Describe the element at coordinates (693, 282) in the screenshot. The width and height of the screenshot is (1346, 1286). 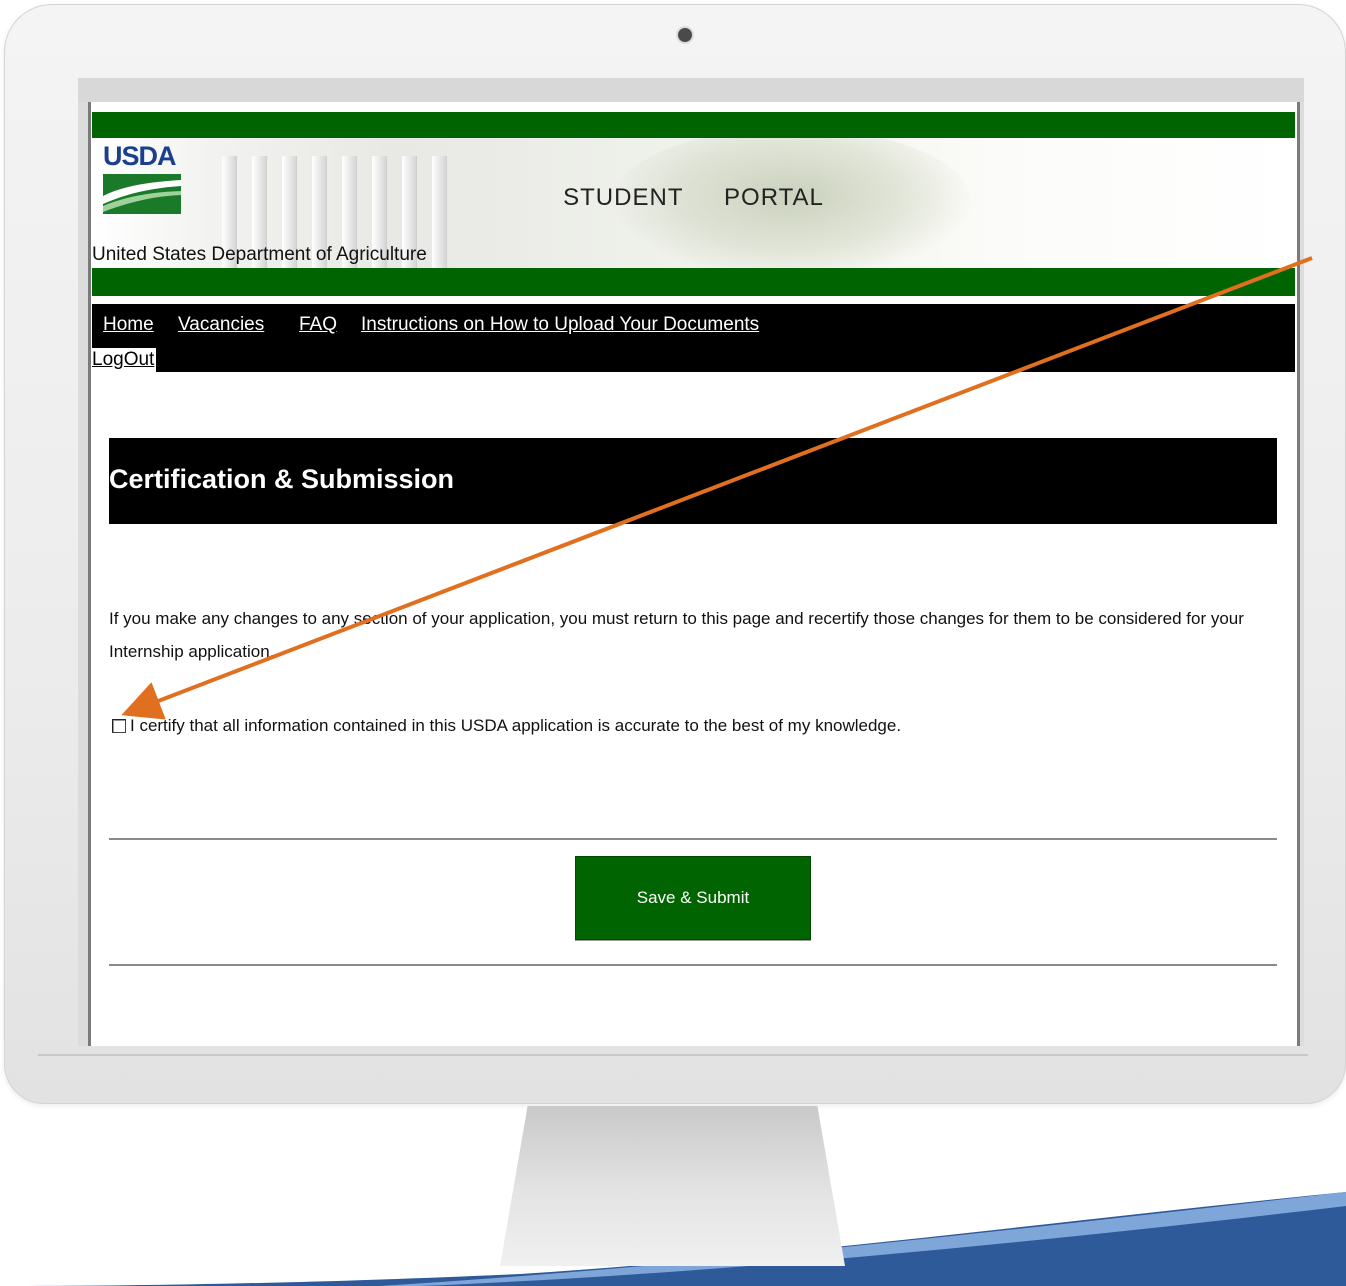
I see `header-bottom-bar` at that location.